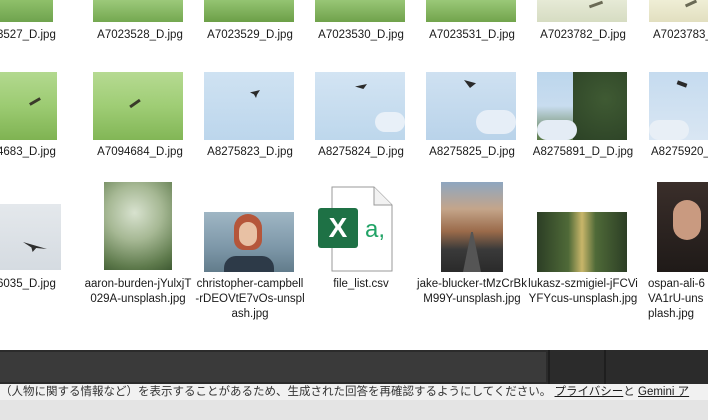  Describe the element at coordinates (472, 291) in the screenshot. I see `file-name: jake-blucker-tMzCrBkM99Y-unsplash.jpg` at that location.